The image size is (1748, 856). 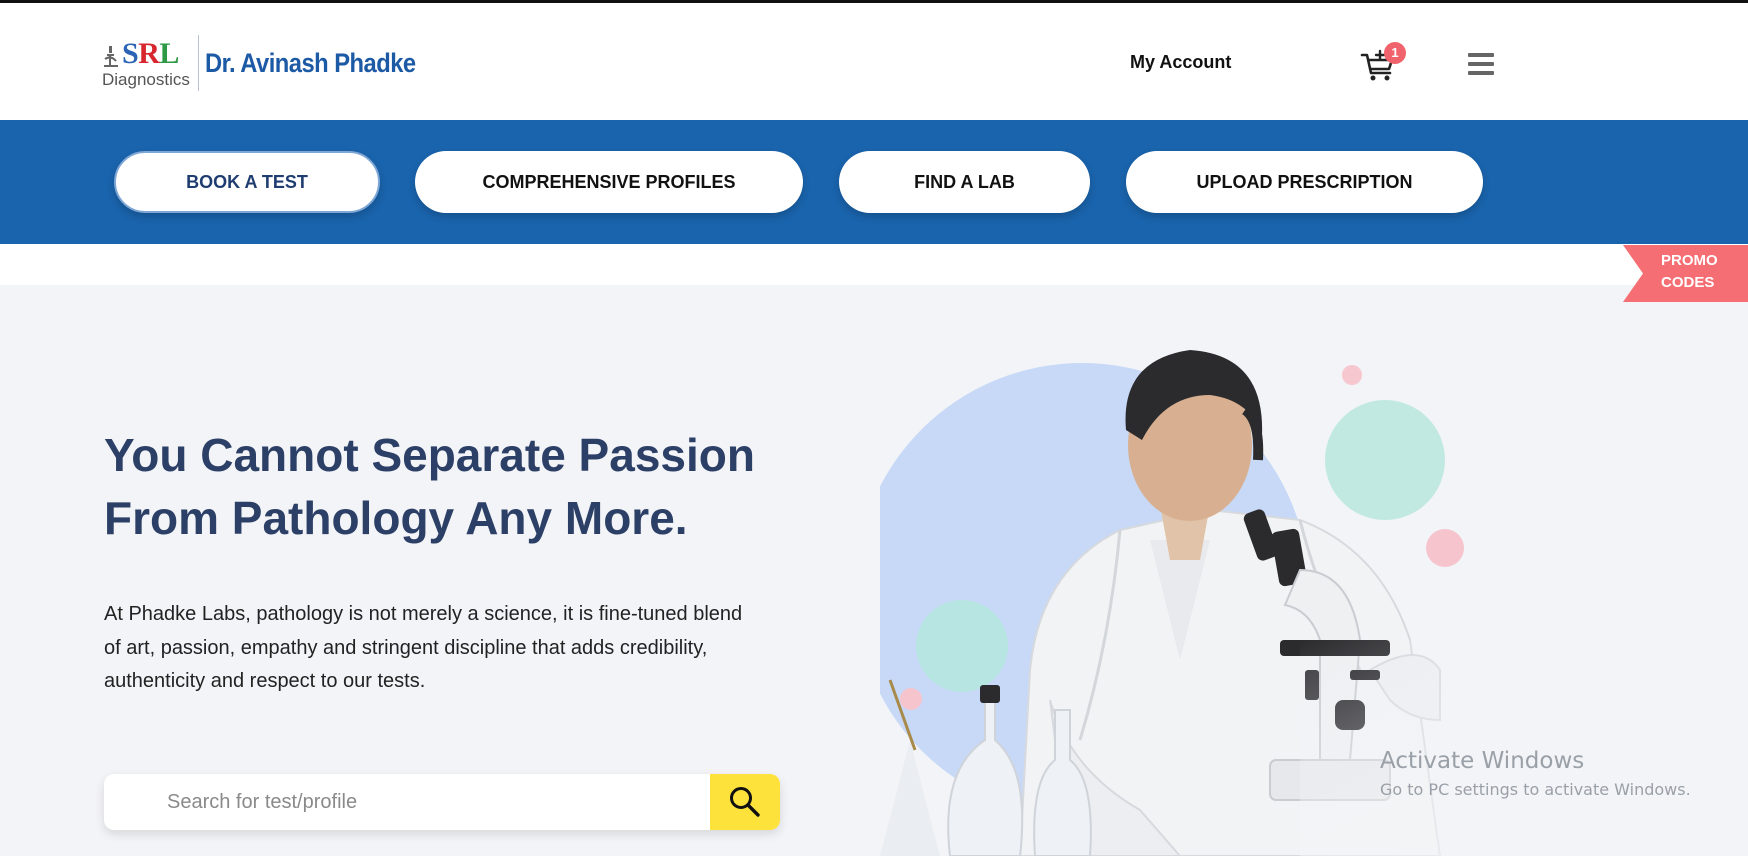 I want to click on cart-button: 1, so click(x=1383, y=62).